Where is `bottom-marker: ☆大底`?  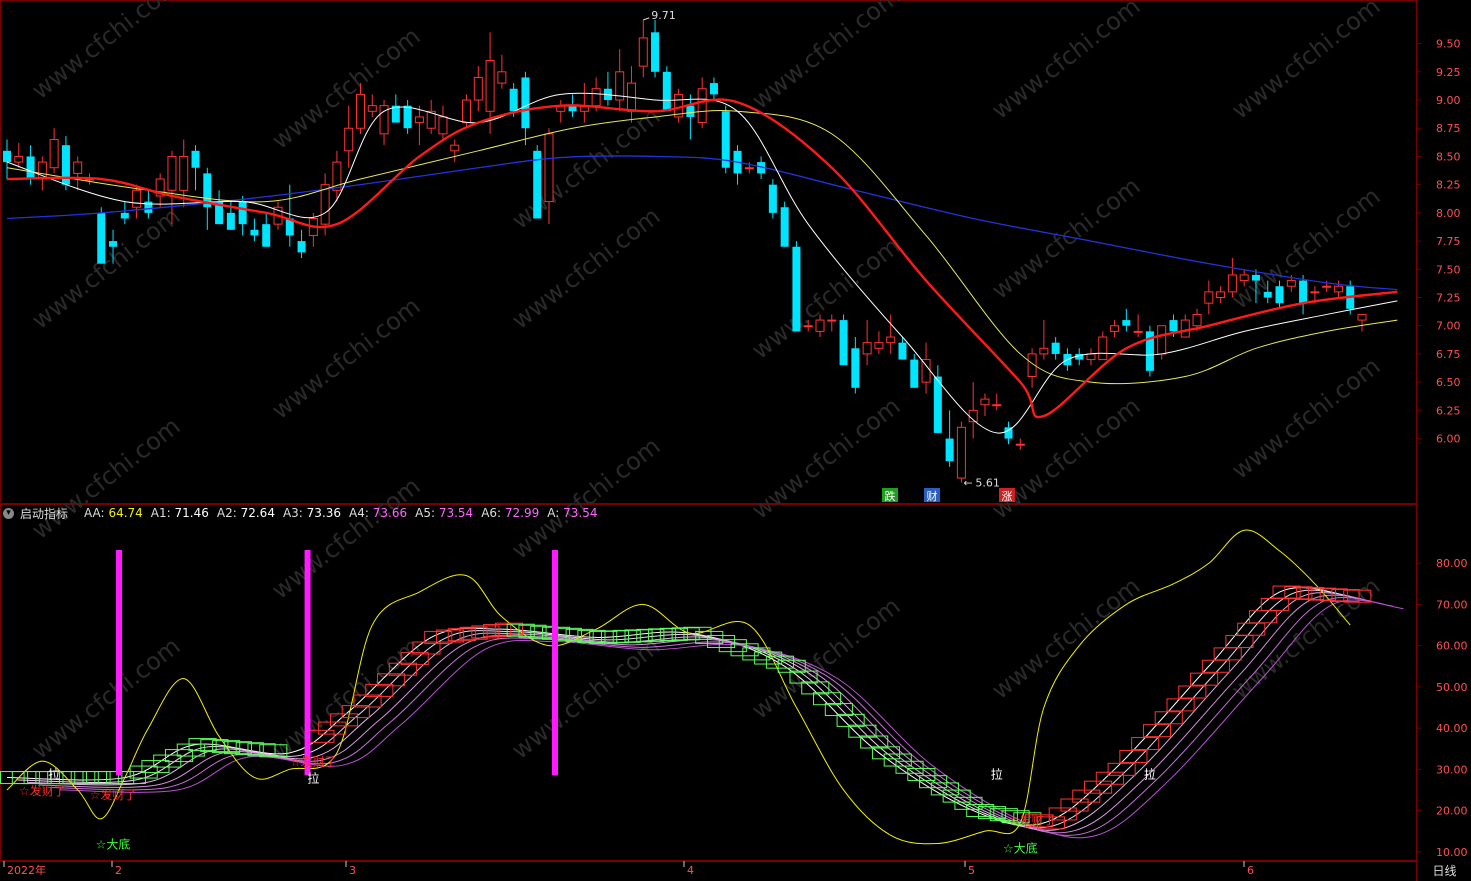 bottom-marker: ☆大底 is located at coordinates (1020, 848).